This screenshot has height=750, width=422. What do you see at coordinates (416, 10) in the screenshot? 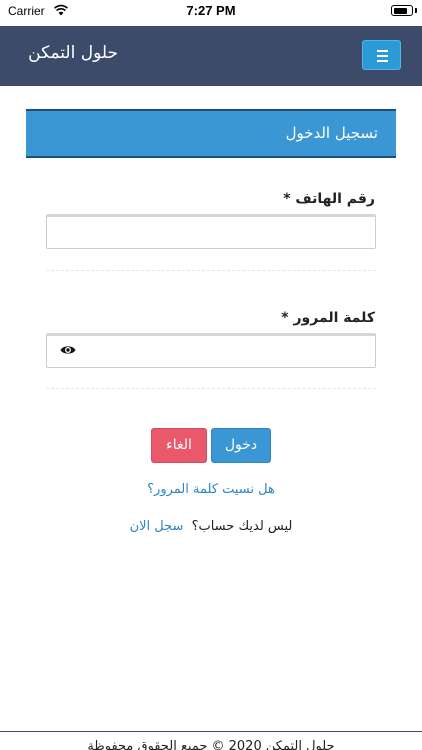
I see `battery-nub` at bounding box center [416, 10].